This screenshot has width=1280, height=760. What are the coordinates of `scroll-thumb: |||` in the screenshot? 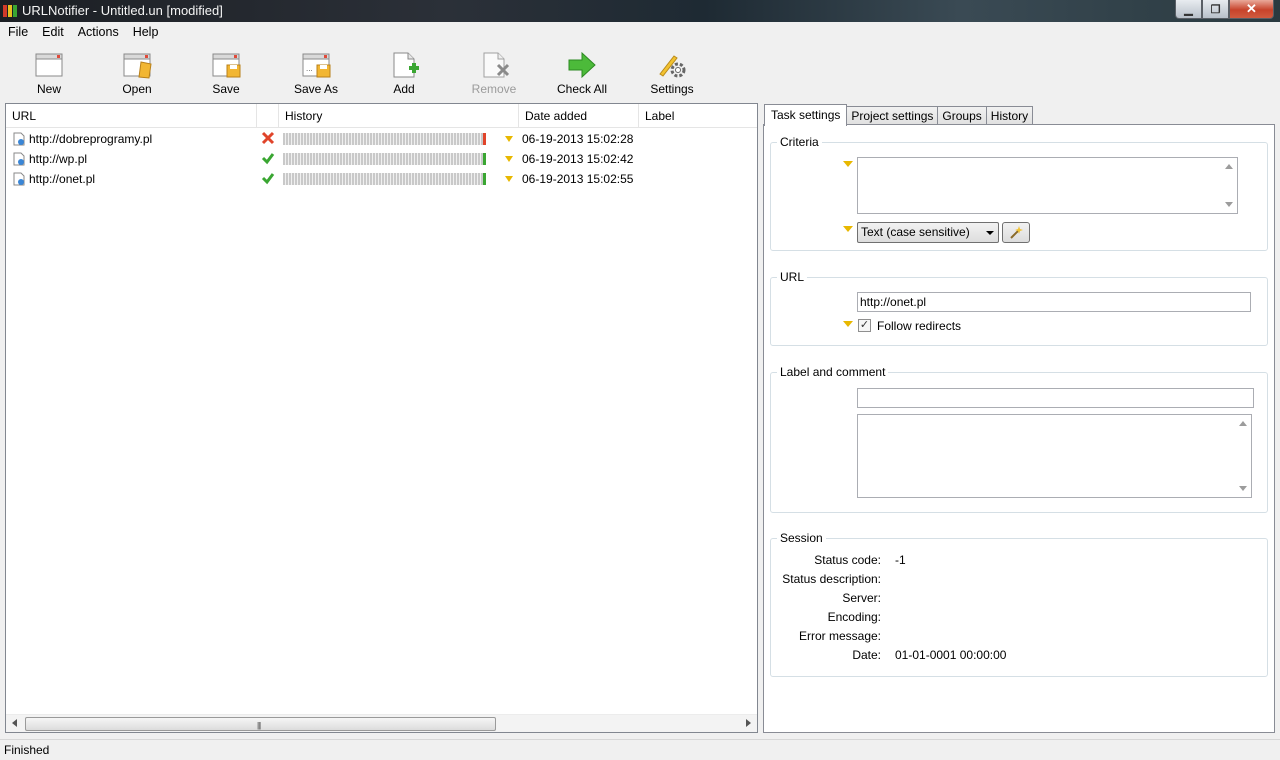 It's located at (260, 724).